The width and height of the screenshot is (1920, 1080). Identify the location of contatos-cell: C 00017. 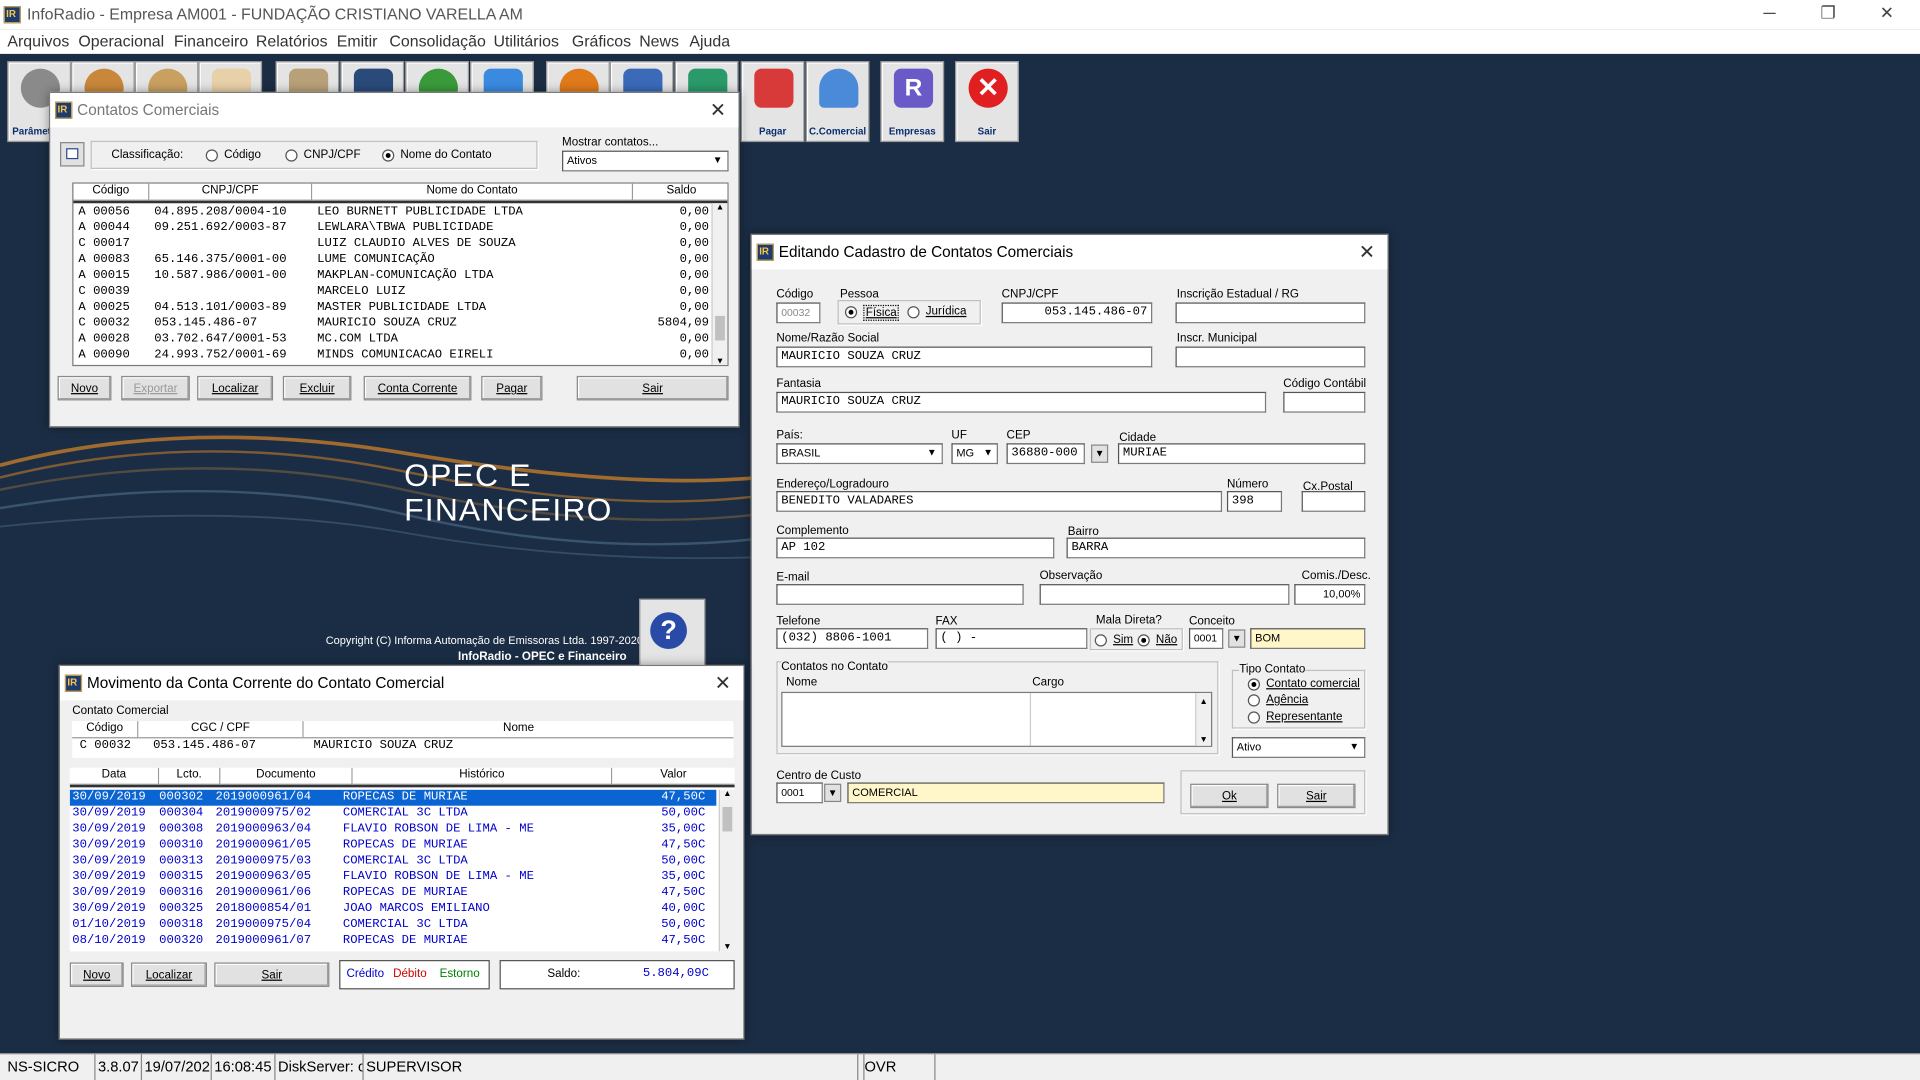
(103, 244).